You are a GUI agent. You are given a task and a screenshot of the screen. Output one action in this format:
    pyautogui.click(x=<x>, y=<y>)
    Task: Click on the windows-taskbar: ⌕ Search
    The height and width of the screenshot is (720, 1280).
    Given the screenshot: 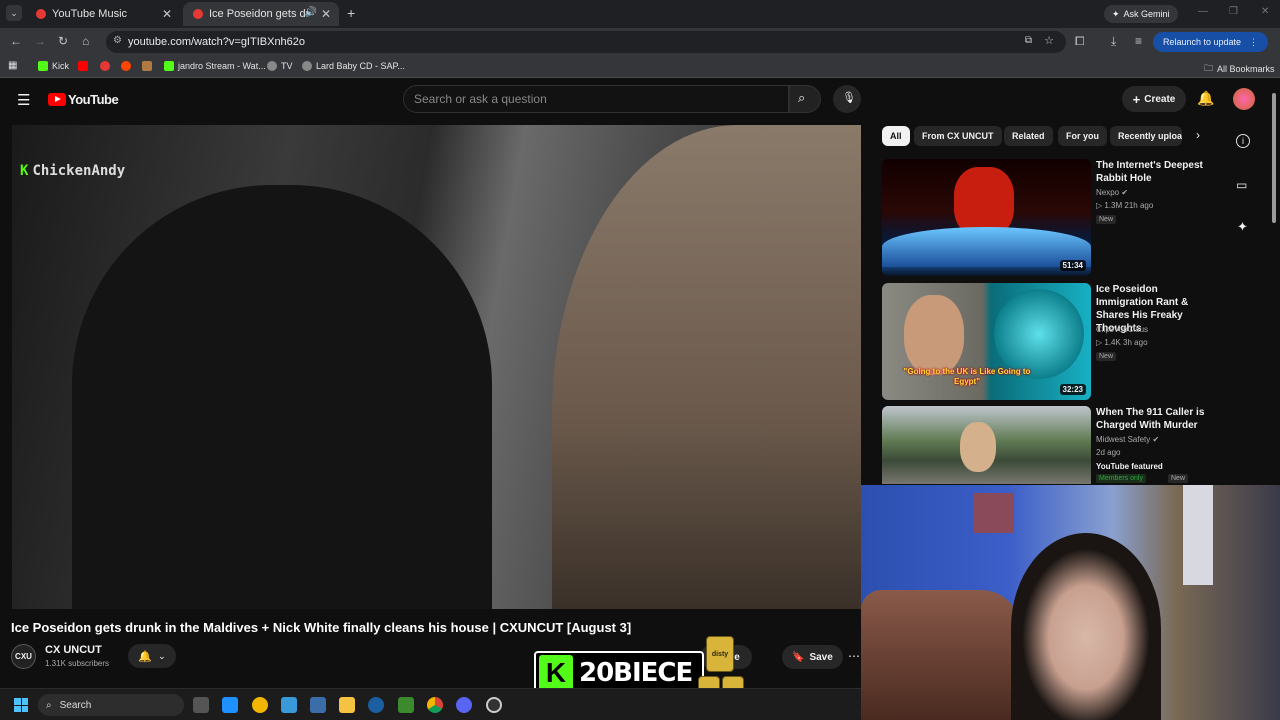 What is the action you would take?
    pyautogui.click(x=430, y=704)
    